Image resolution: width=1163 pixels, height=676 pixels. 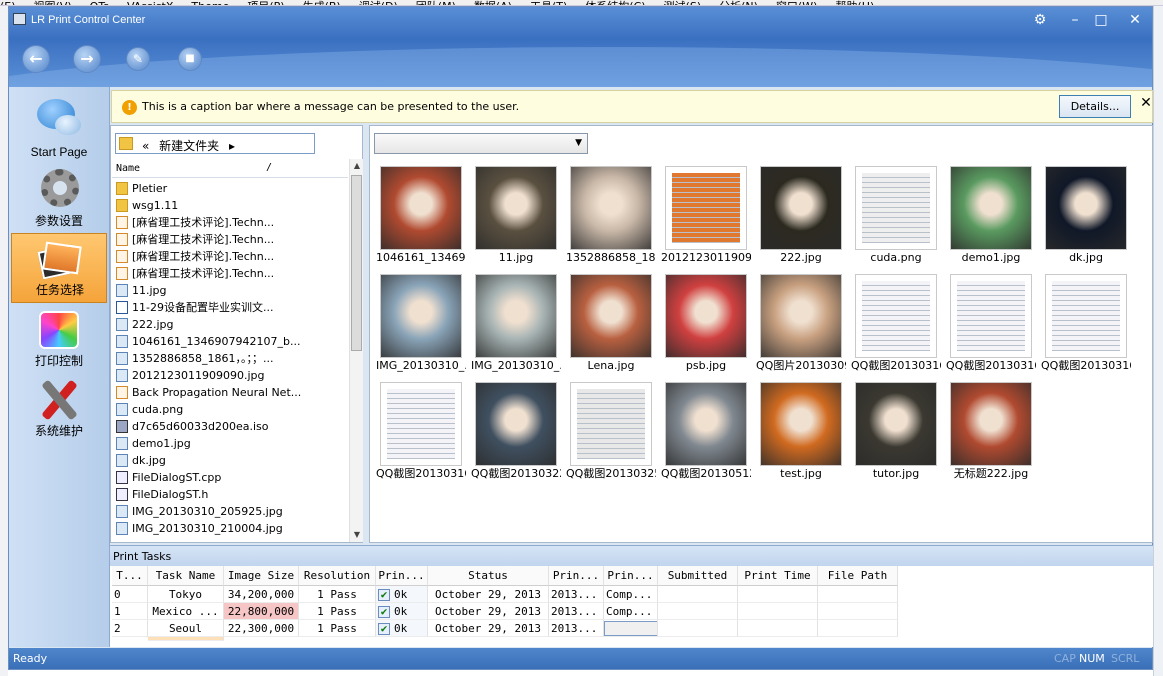 I want to click on path-breadcrumb: « 新建文件夹 ▸, so click(x=215, y=143).